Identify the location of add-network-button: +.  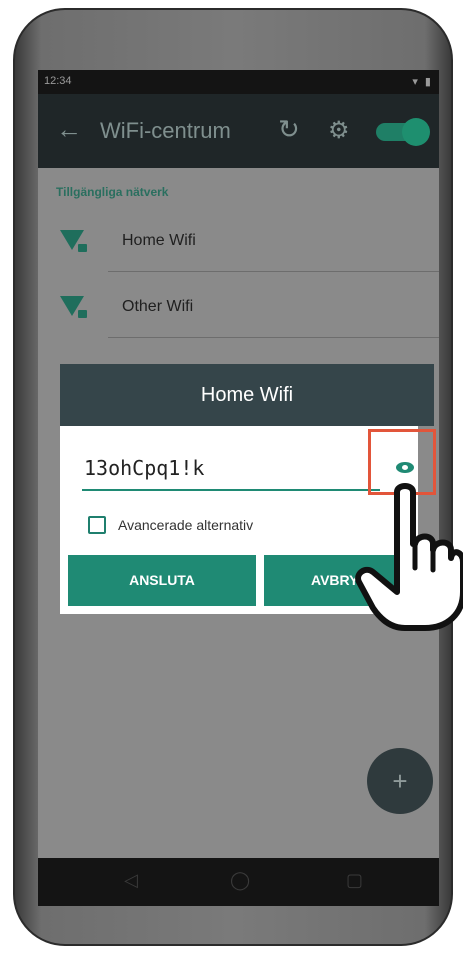
(400, 781).